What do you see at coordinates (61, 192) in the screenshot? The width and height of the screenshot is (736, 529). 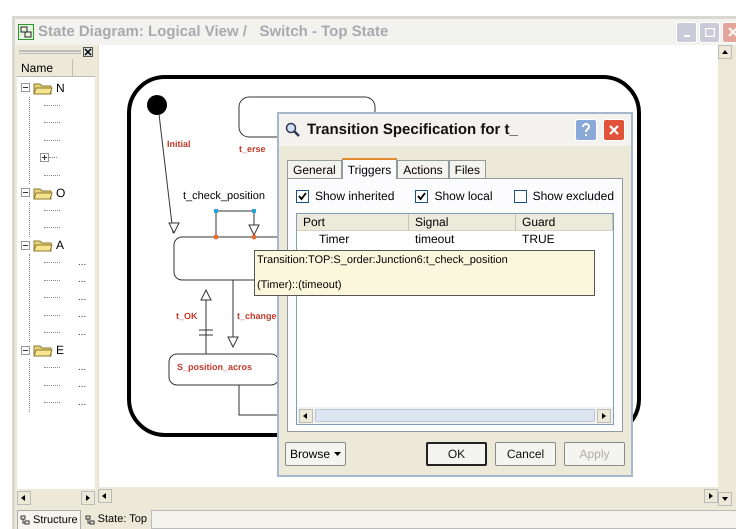 I see `tree-item-label: O` at bounding box center [61, 192].